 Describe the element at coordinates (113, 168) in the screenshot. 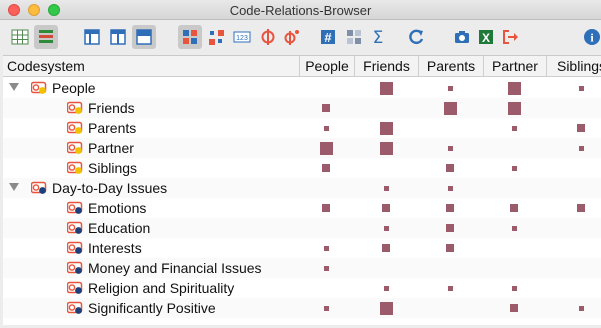

I see `code-label: Siblings` at that location.